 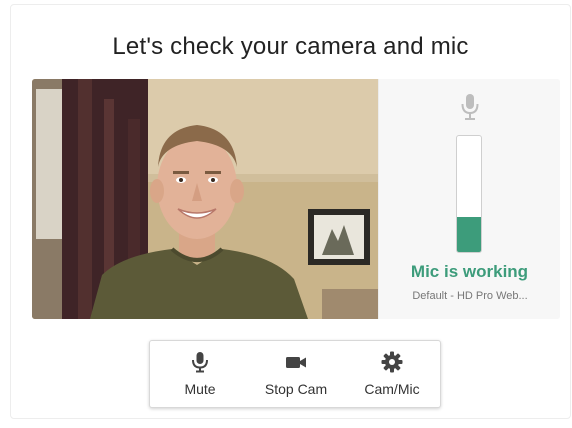 What do you see at coordinates (290, 46) in the screenshot?
I see `page-title: Let's check your camera and mic` at bounding box center [290, 46].